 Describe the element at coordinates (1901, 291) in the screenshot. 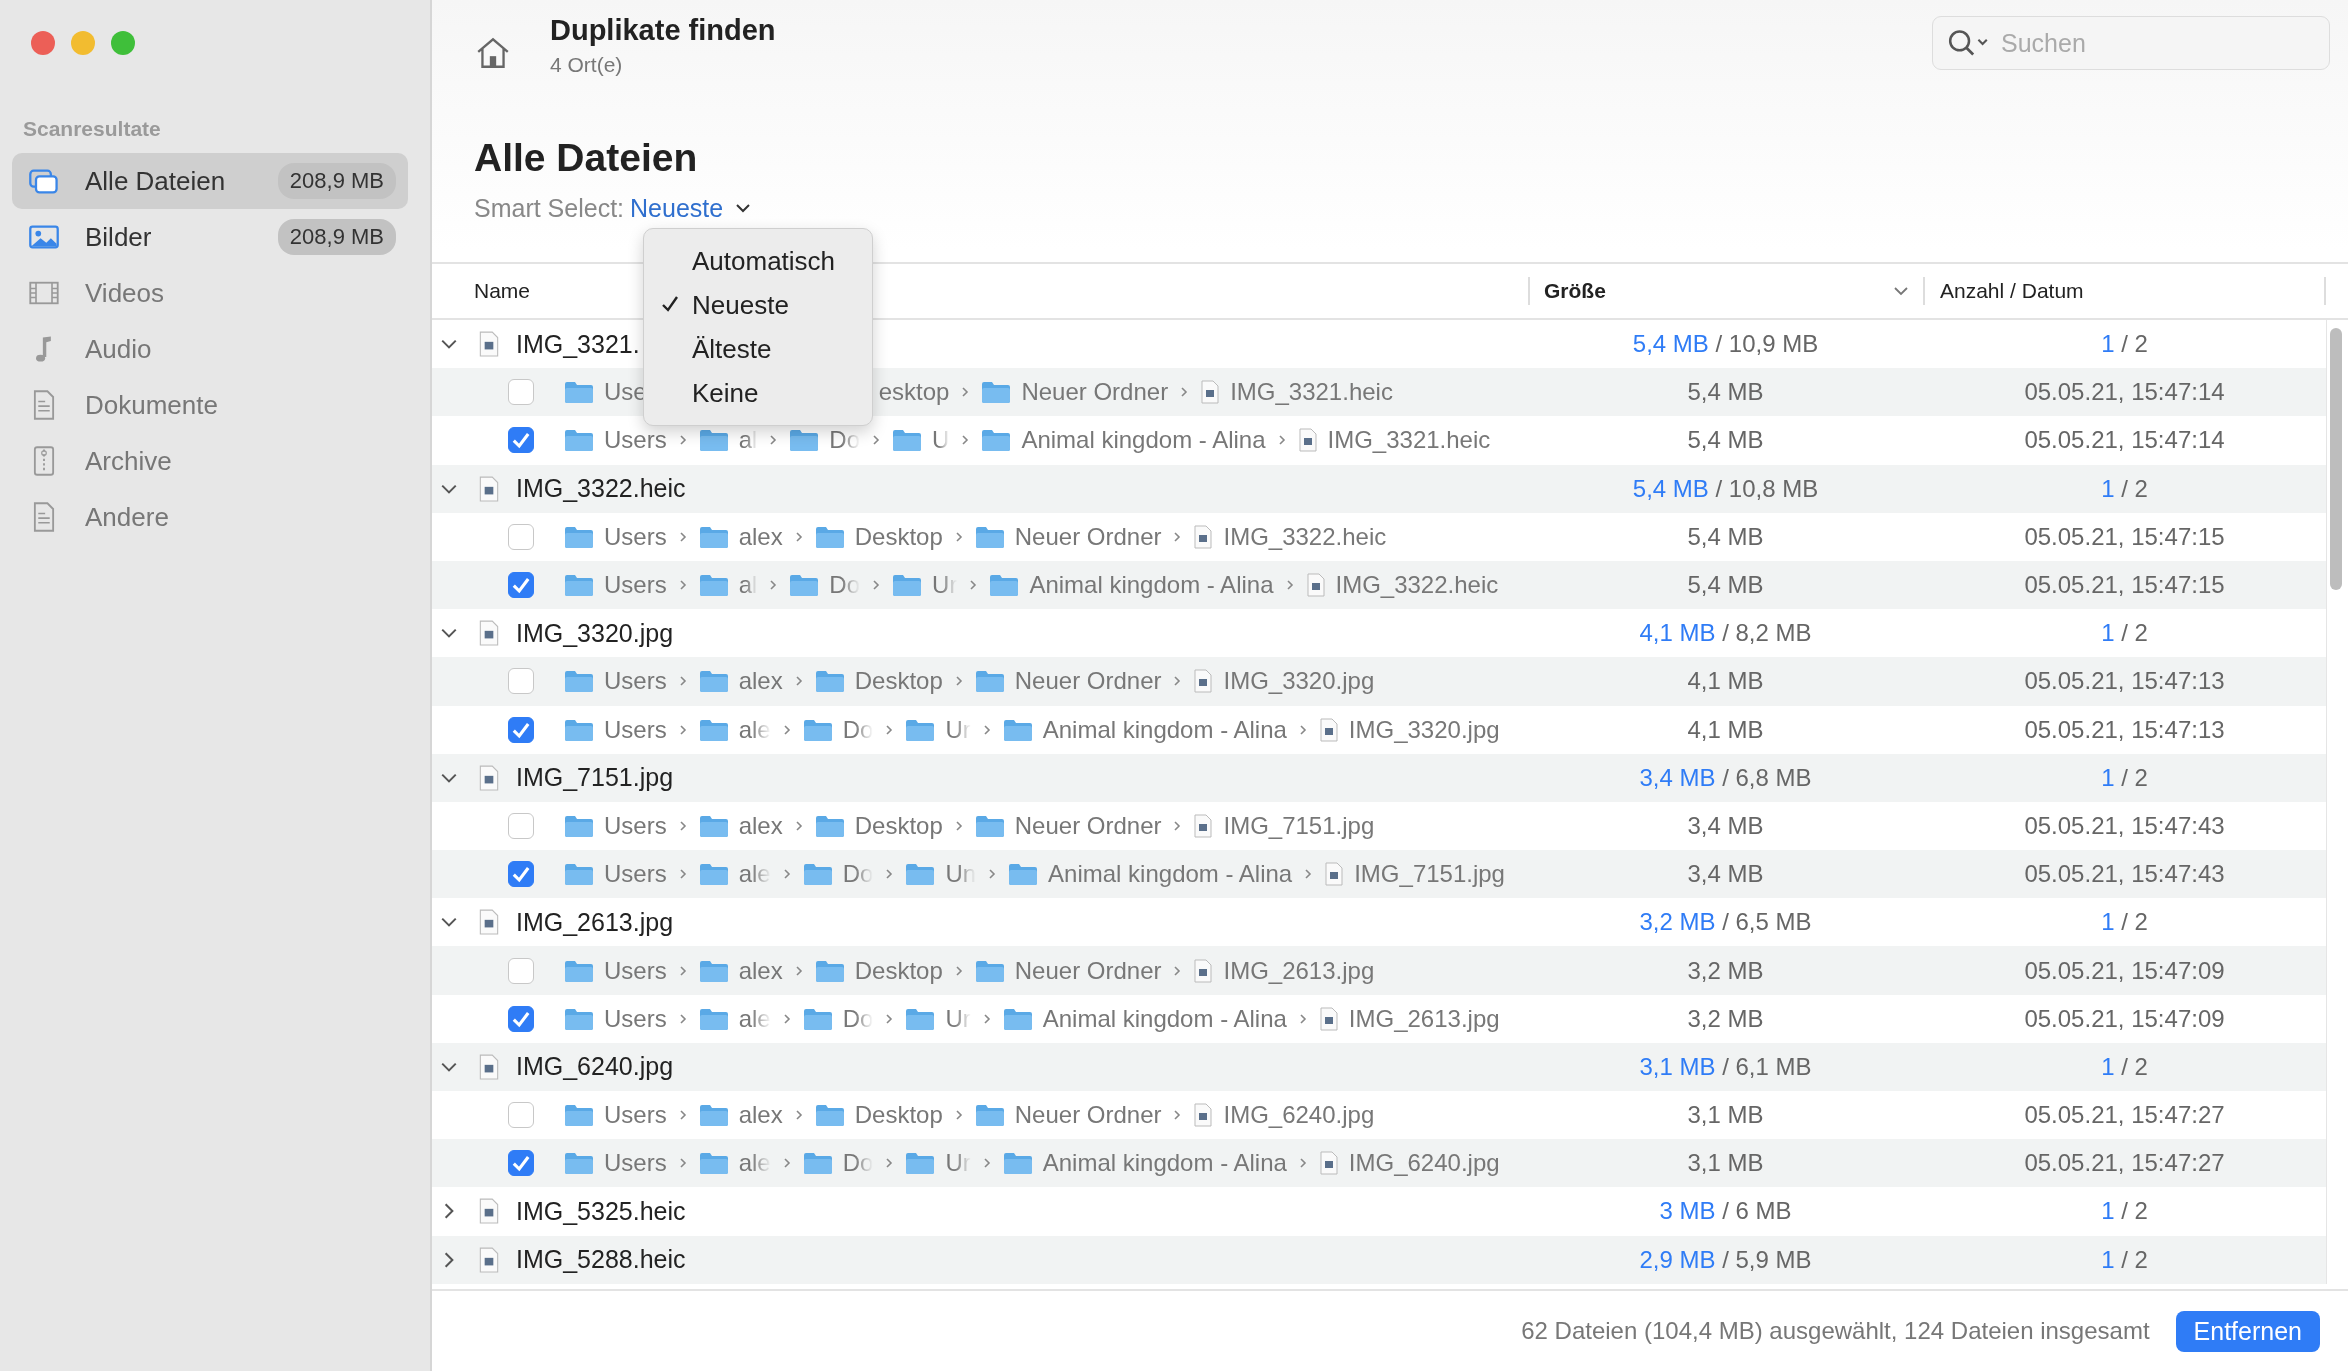

I see `sort-chevron-icon` at that location.